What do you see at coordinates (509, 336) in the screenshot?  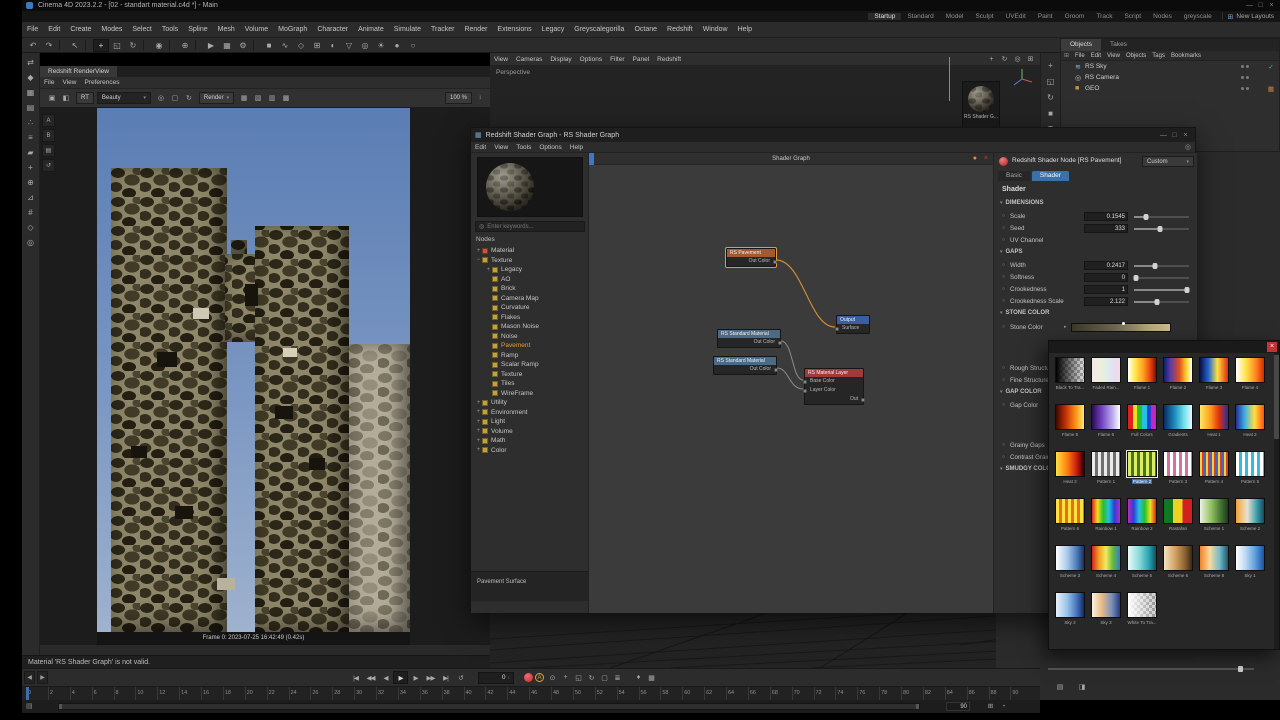 I see `tree-item-label: Noise` at bounding box center [509, 336].